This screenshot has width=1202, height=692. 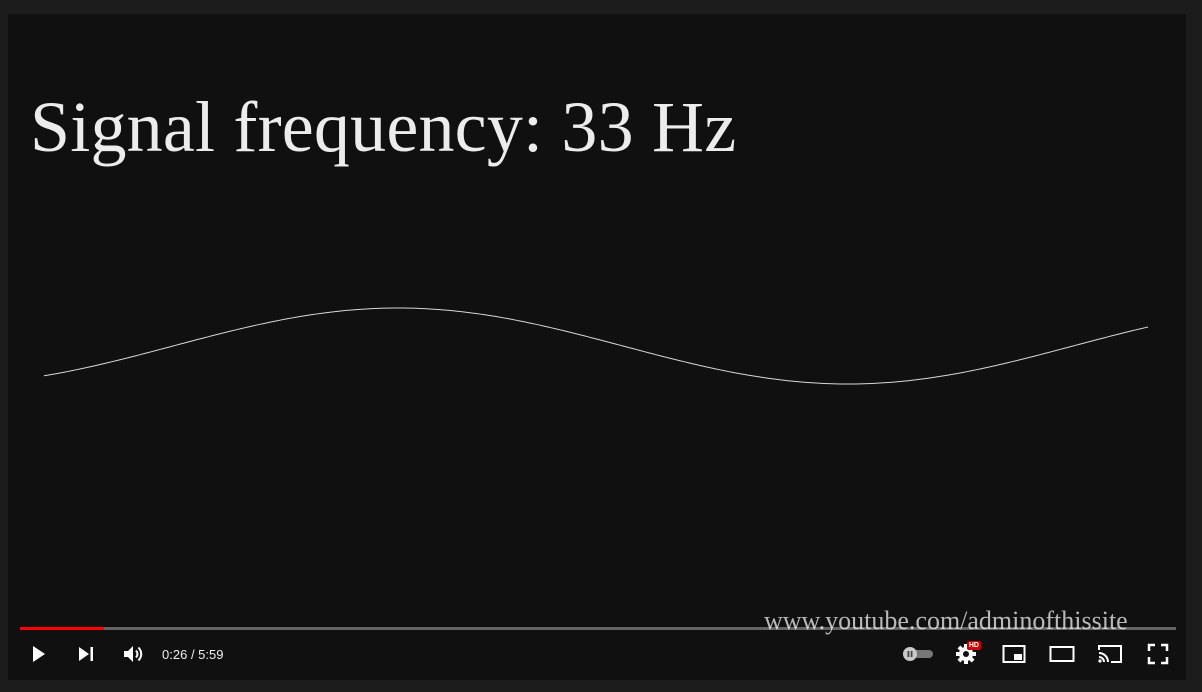 I want to click on cast-button, so click(x=1110, y=654).